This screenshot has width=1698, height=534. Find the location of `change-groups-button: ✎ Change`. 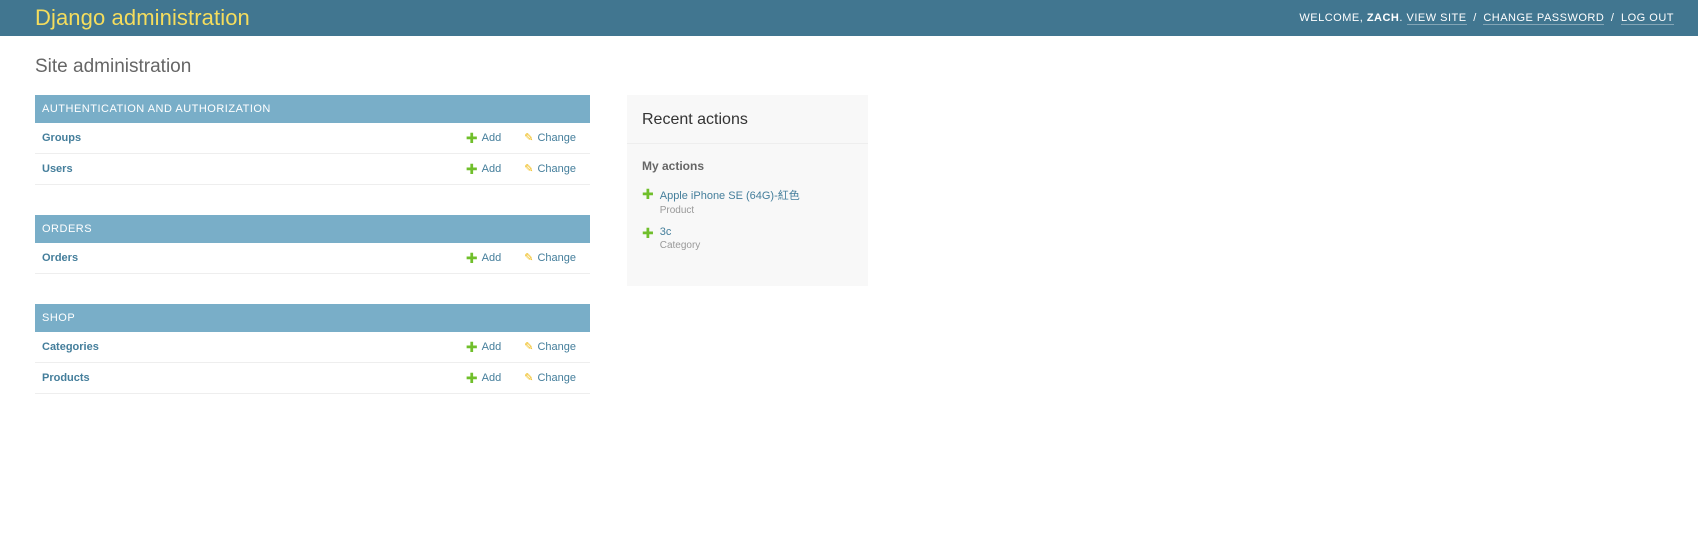

change-groups-button: ✎ Change is located at coordinates (550, 138).